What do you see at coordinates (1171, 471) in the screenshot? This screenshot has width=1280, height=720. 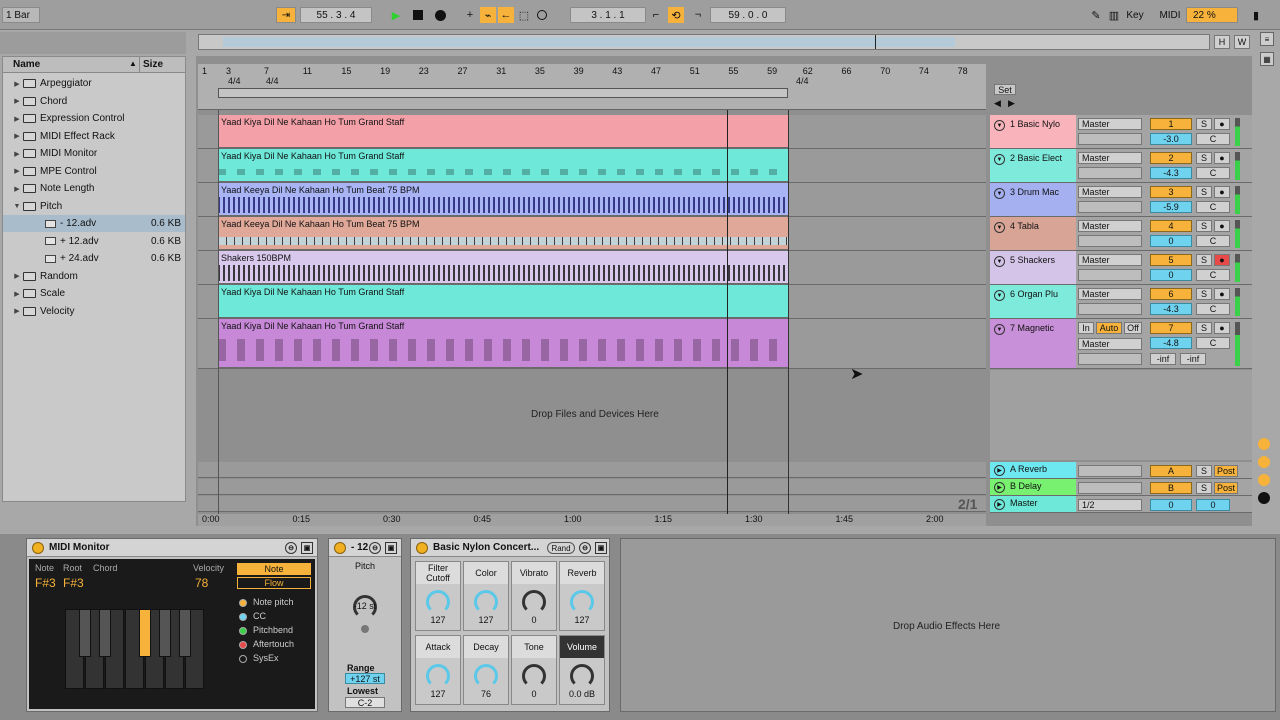 I see `return-activator: A` at bounding box center [1171, 471].